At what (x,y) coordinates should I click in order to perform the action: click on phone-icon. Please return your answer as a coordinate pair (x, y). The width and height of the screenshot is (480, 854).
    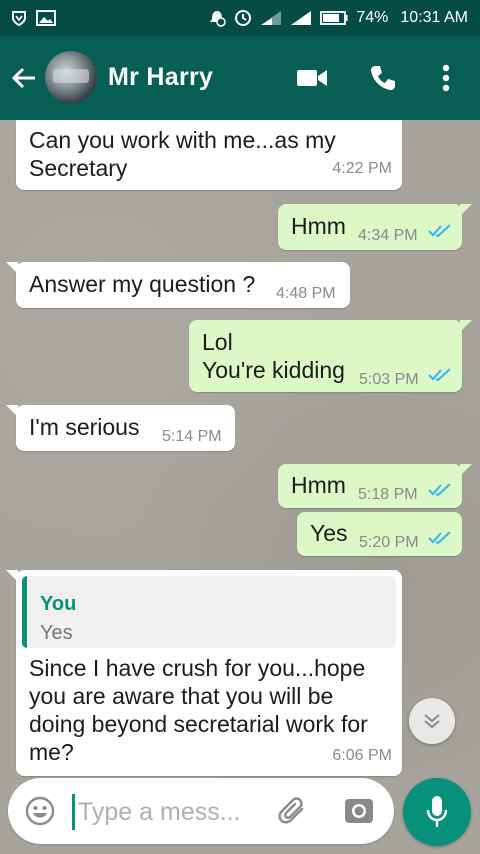
    Looking at the image, I should click on (383, 78).